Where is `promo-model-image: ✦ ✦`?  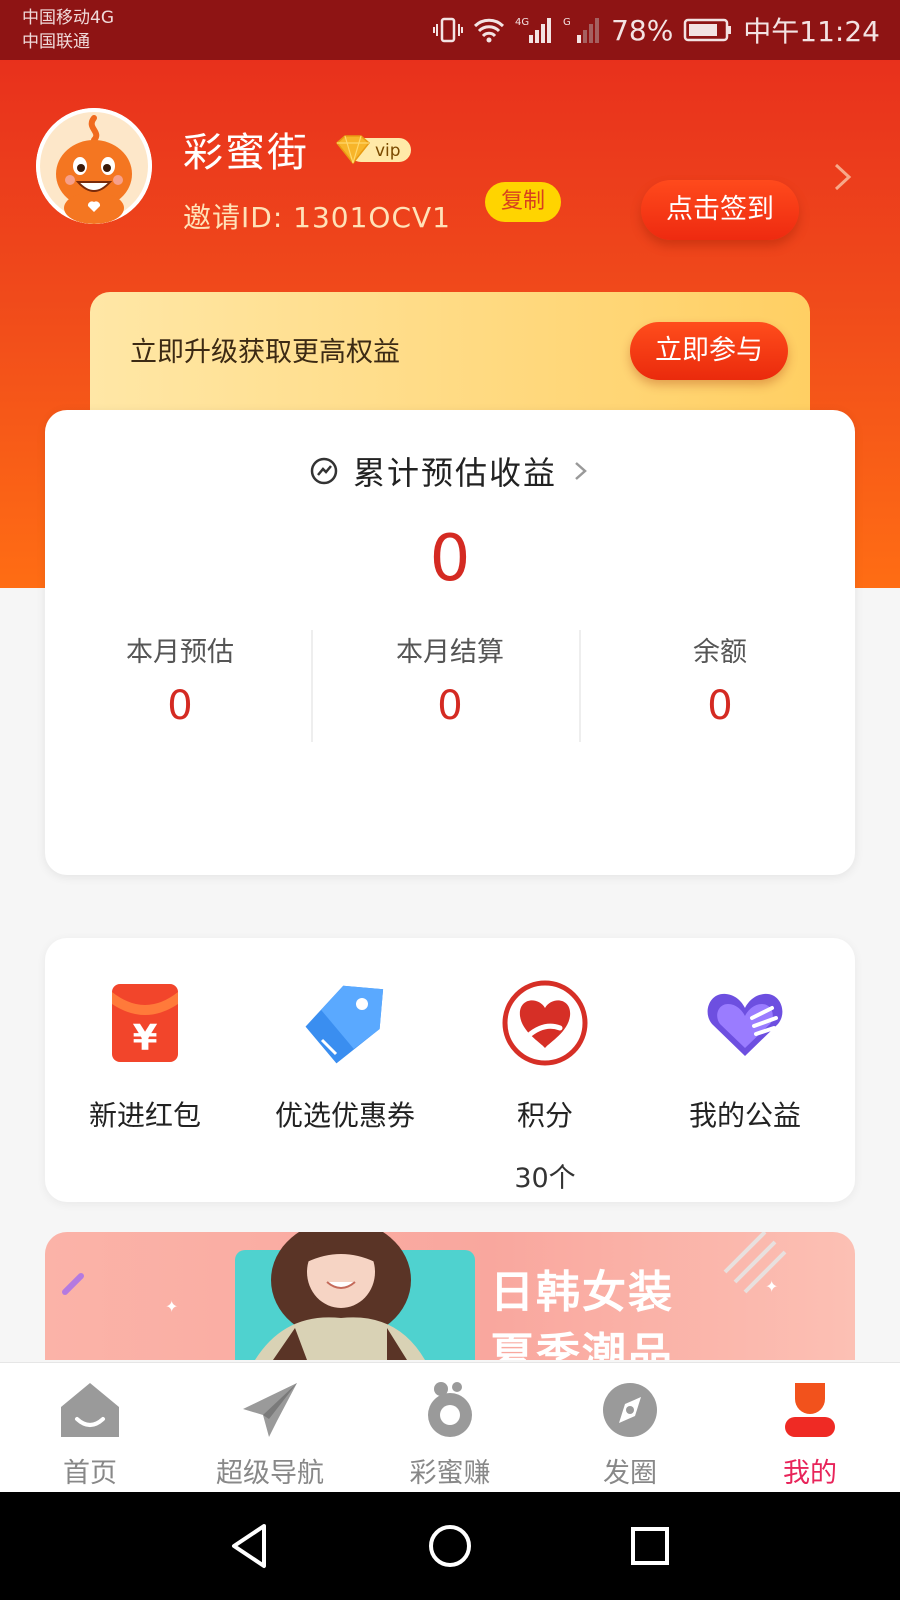
promo-model-image: ✦ ✦ is located at coordinates (424, 1296).